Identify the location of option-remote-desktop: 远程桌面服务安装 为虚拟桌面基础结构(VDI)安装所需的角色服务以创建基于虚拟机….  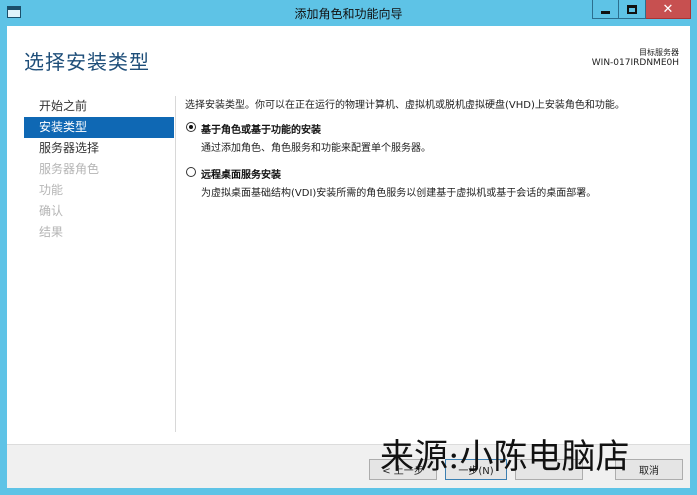
(432, 182).